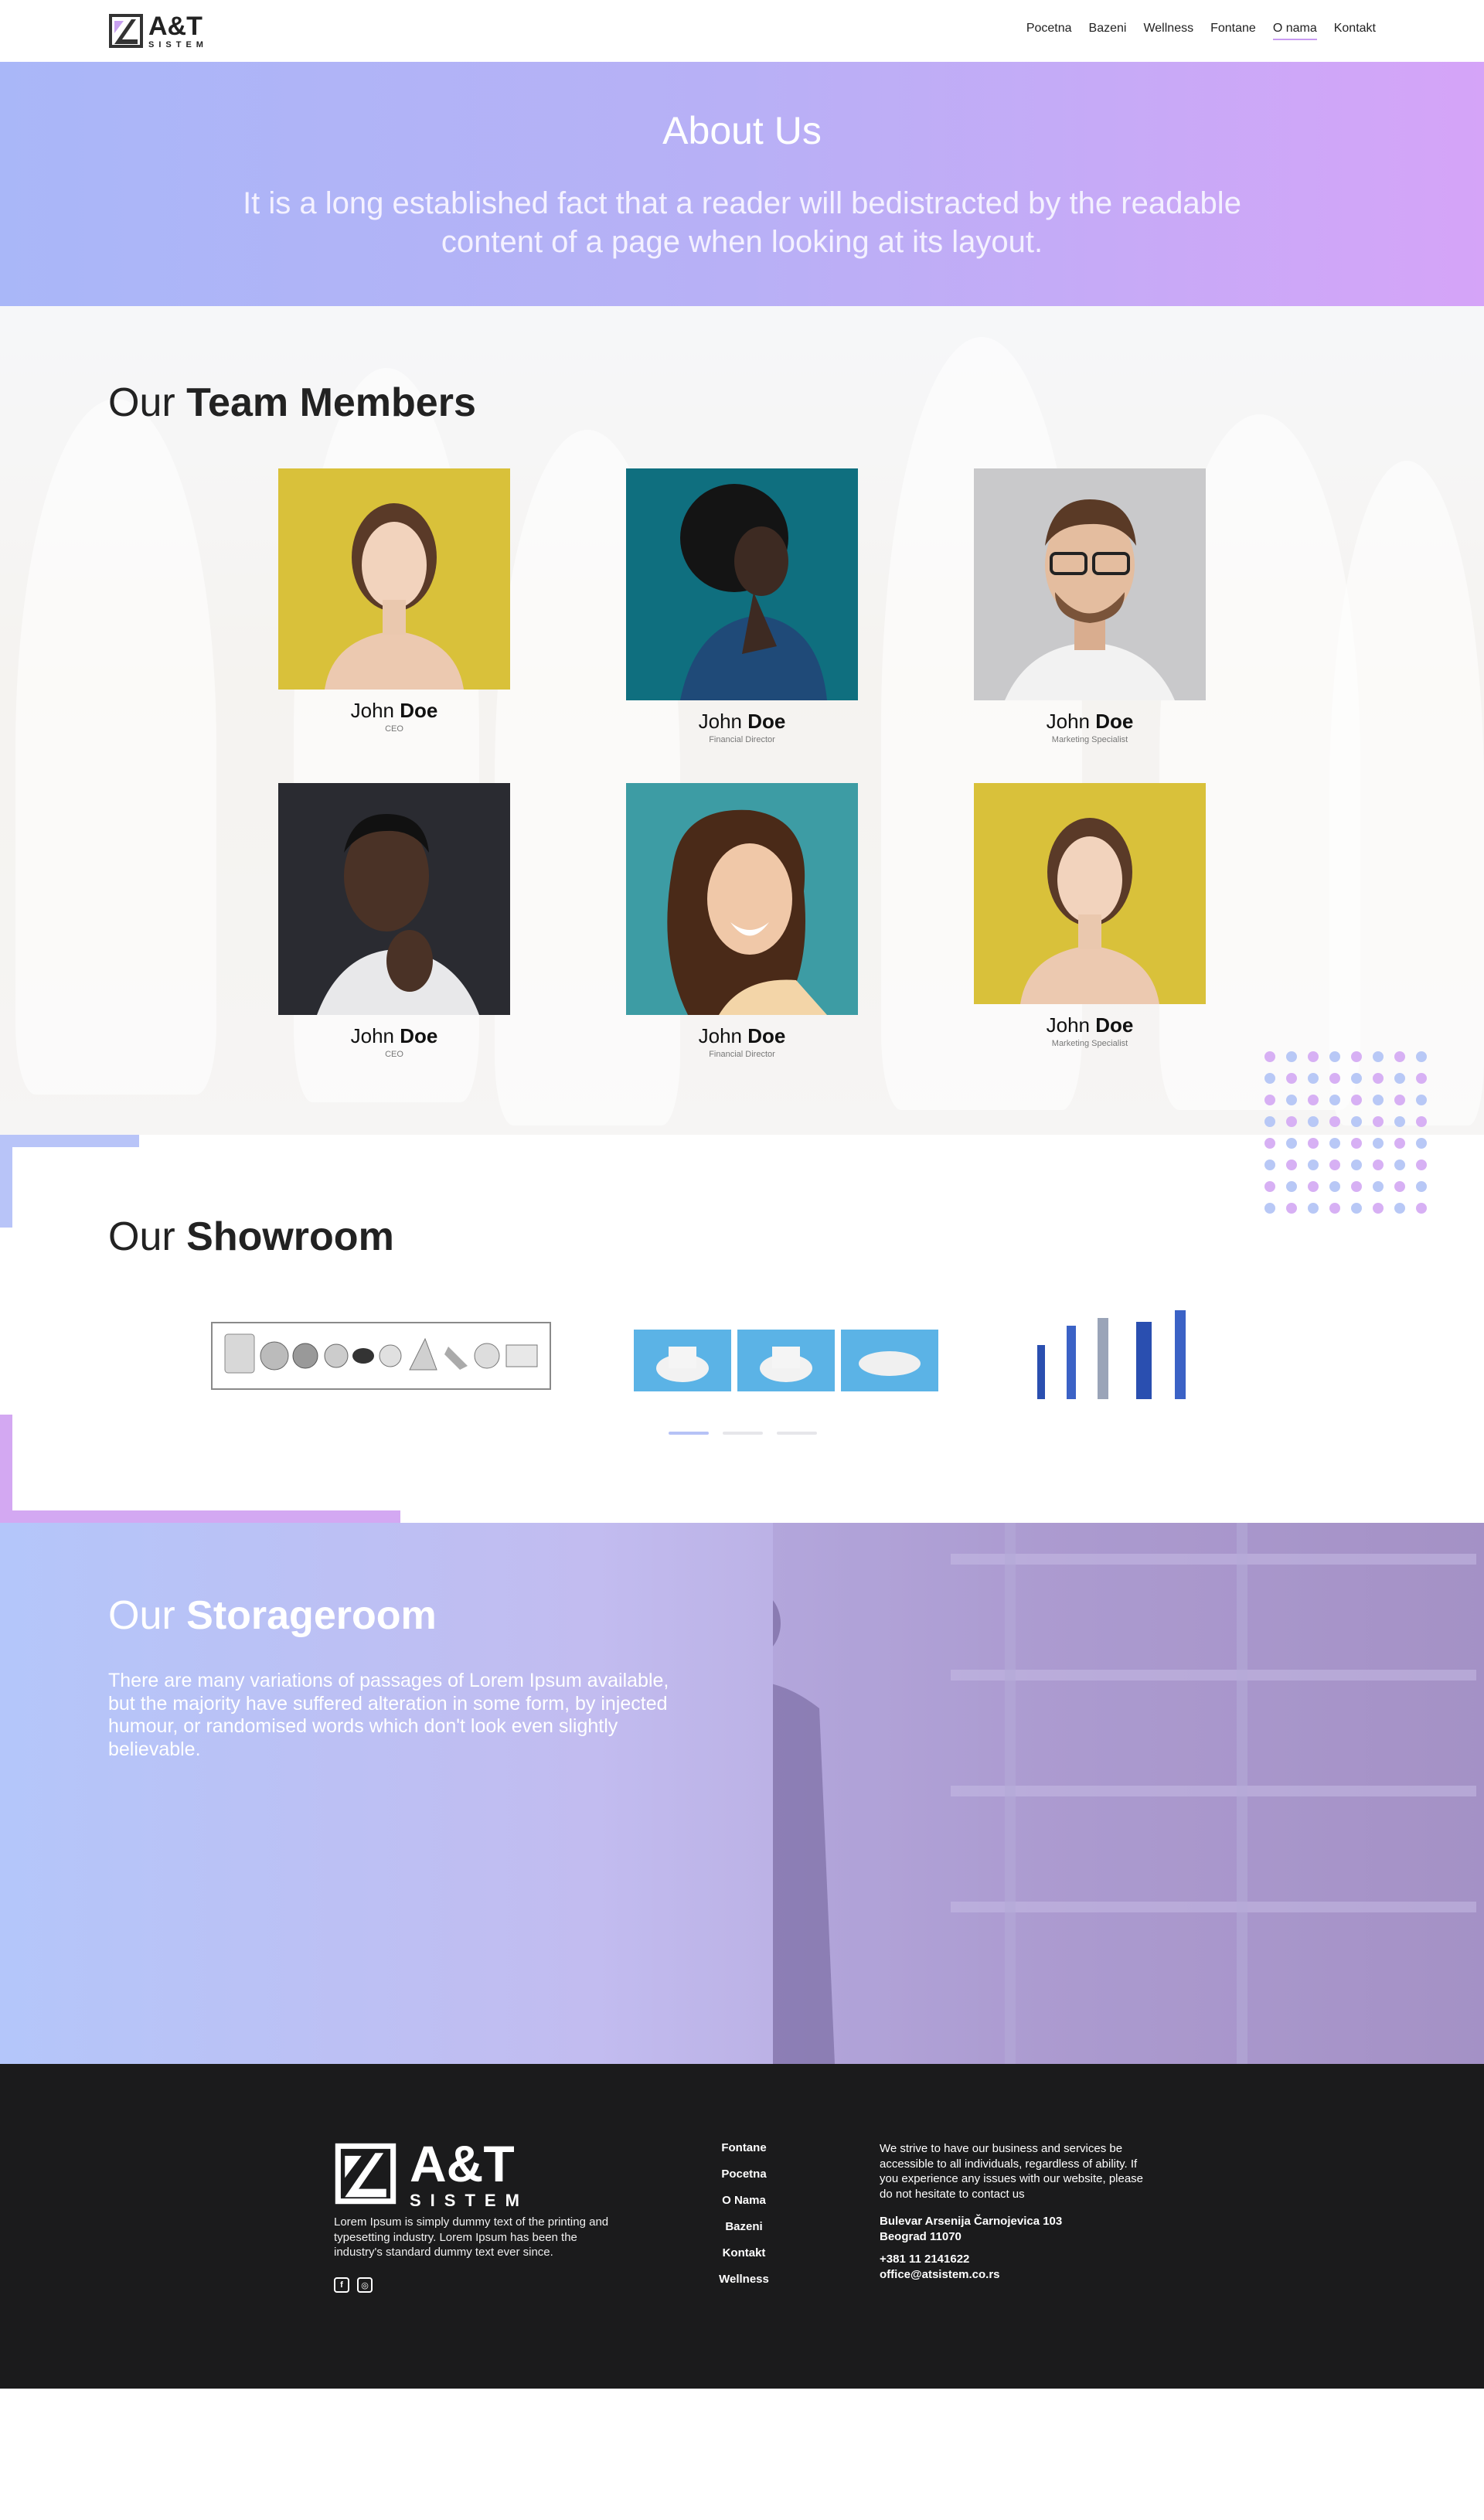 The image size is (1484, 2520). What do you see at coordinates (200, 1469) in the screenshot?
I see `decorative-corner-pink` at bounding box center [200, 1469].